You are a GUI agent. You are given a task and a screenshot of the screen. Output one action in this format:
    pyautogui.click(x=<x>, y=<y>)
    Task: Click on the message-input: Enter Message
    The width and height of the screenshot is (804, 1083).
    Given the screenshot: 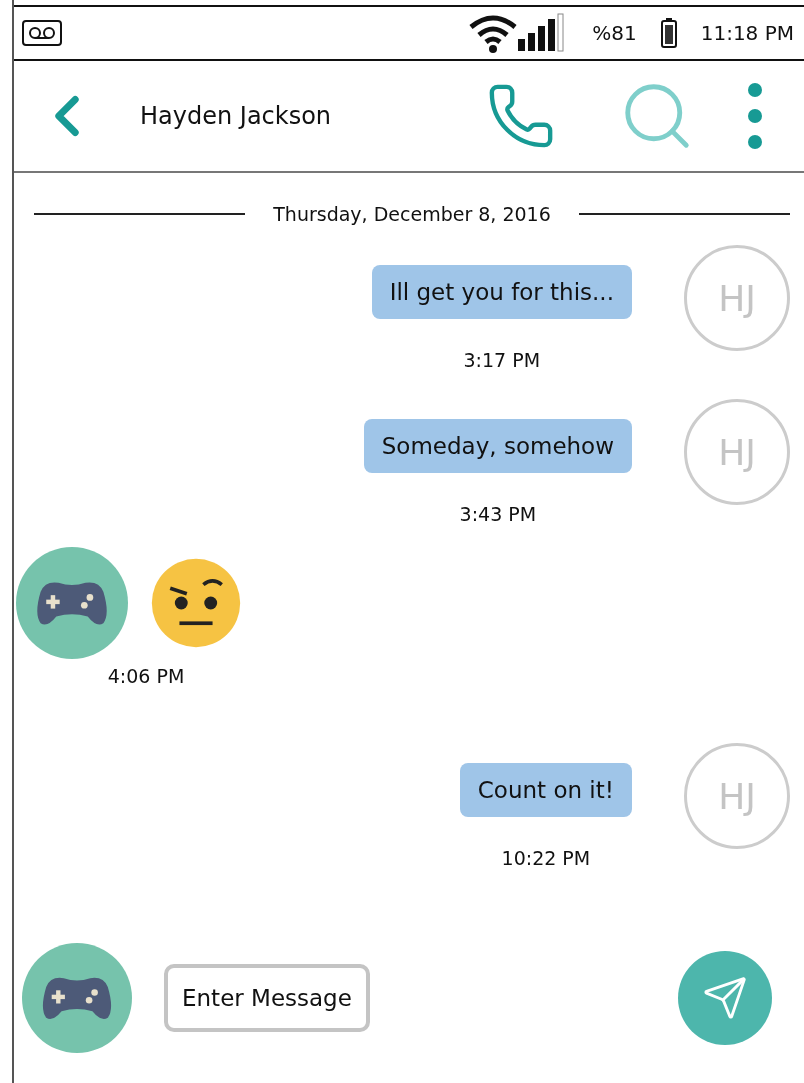 What is the action you would take?
    pyautogui.click(x=267, y=998)
    